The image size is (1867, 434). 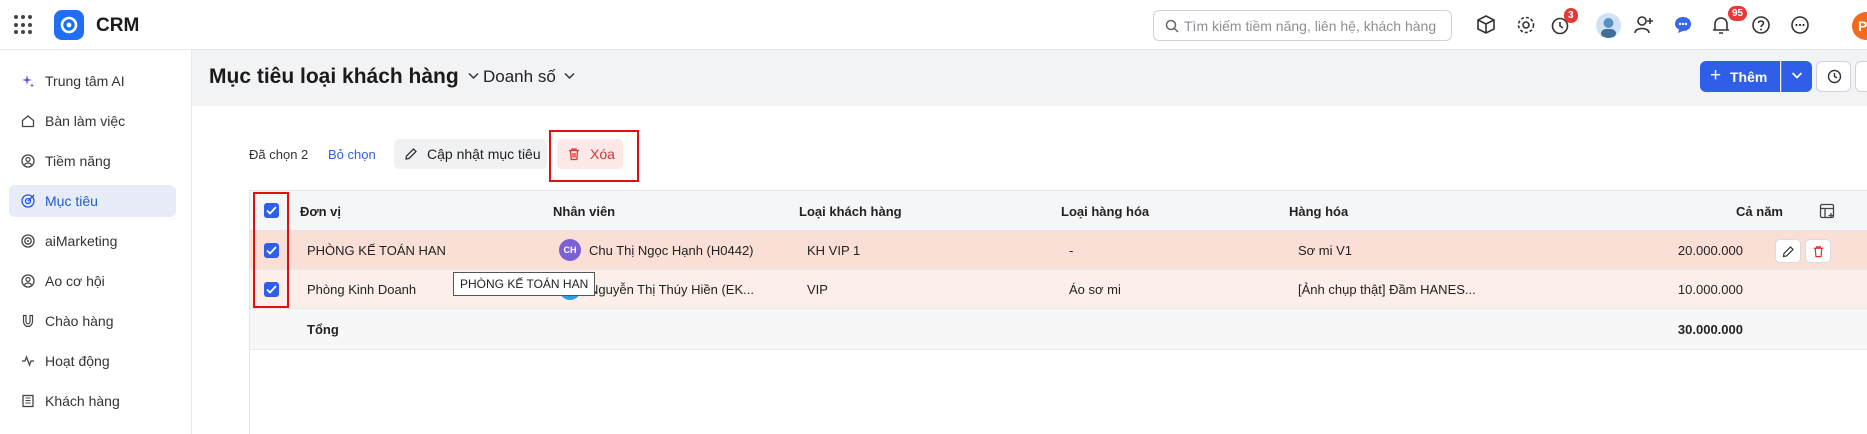 What do you see at coordinates (834, 250) in the screenshot?
I see `cell-customer-type: KH VIP 1` at bounding box center [834, 250].